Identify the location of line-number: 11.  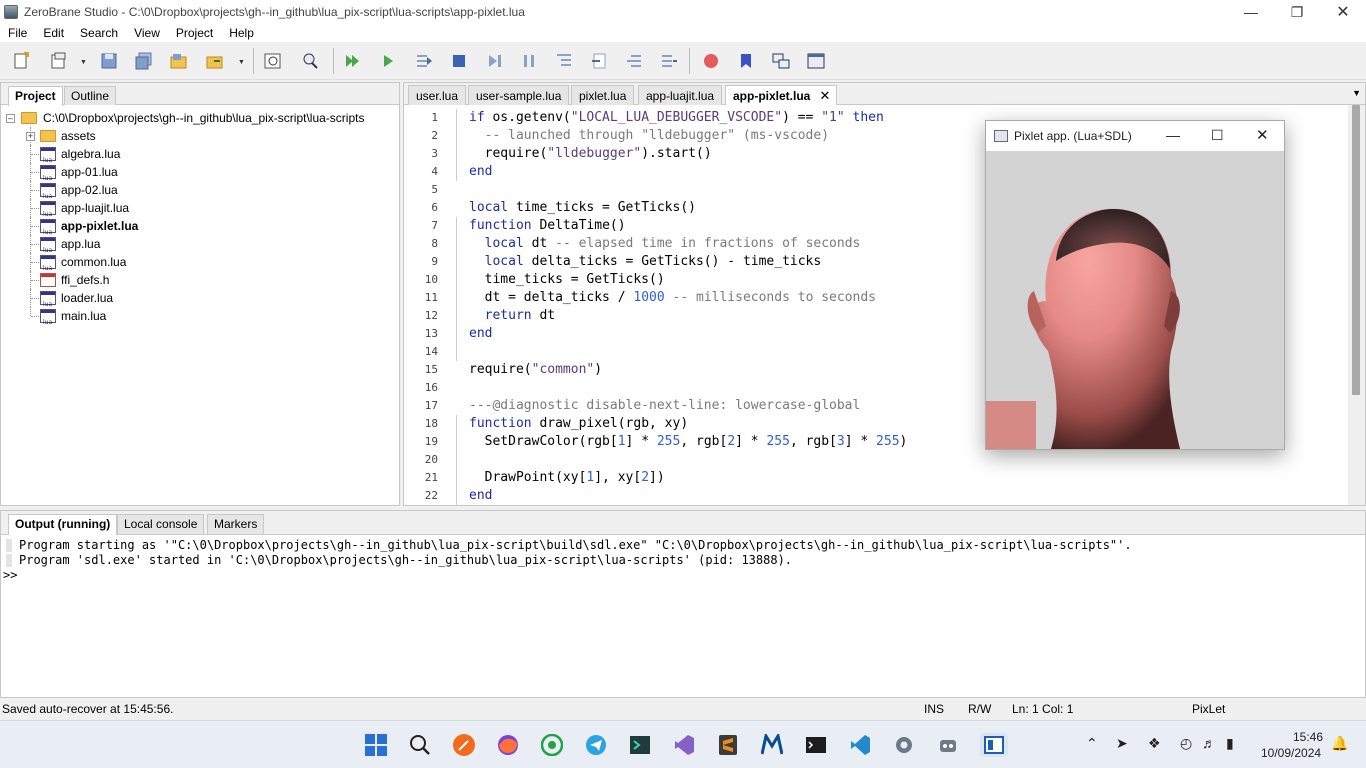
(421, 298).